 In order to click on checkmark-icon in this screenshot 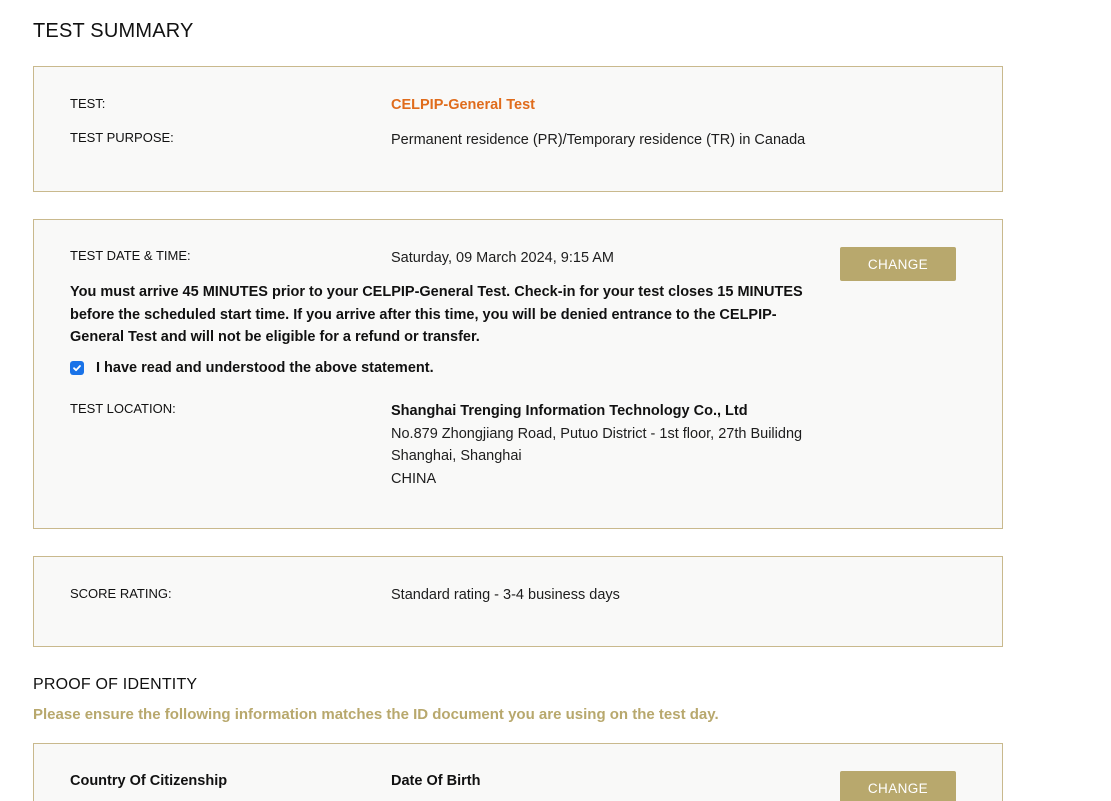, I will do `click(77, 368)`.